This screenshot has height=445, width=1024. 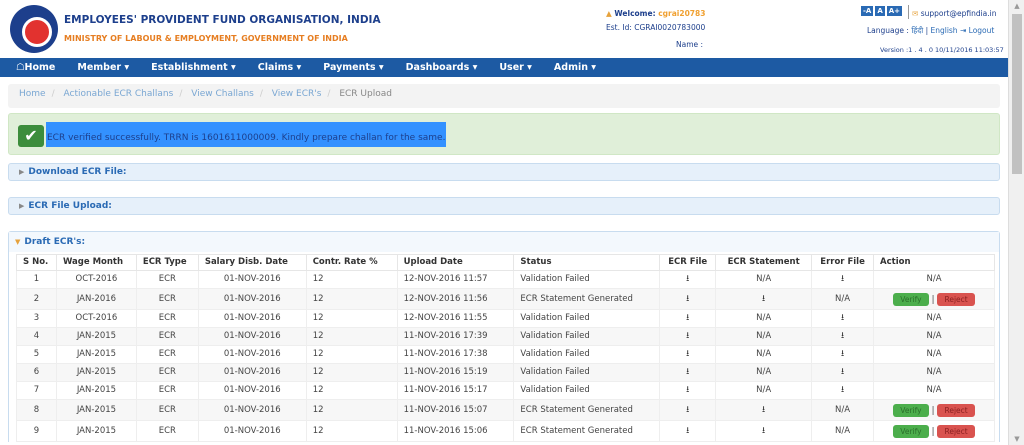 I want to click on download-ecr-panel-header: ▶ Download ECR File:, so click(x=504, y=172).